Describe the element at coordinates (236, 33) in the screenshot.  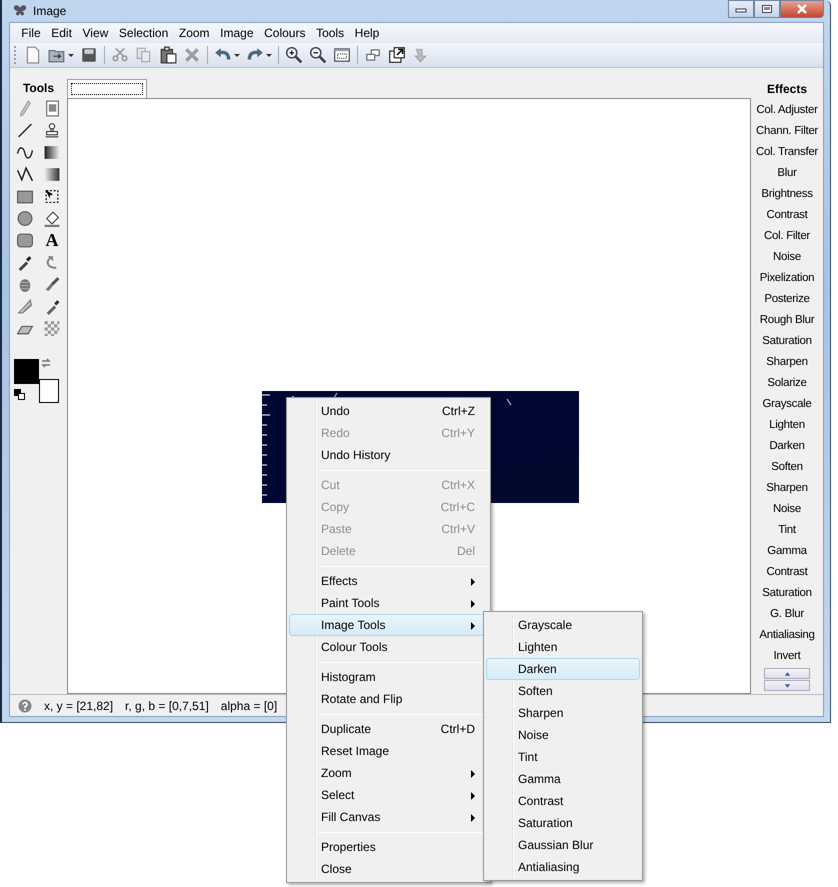
I see `menu-item: Image` at that location.